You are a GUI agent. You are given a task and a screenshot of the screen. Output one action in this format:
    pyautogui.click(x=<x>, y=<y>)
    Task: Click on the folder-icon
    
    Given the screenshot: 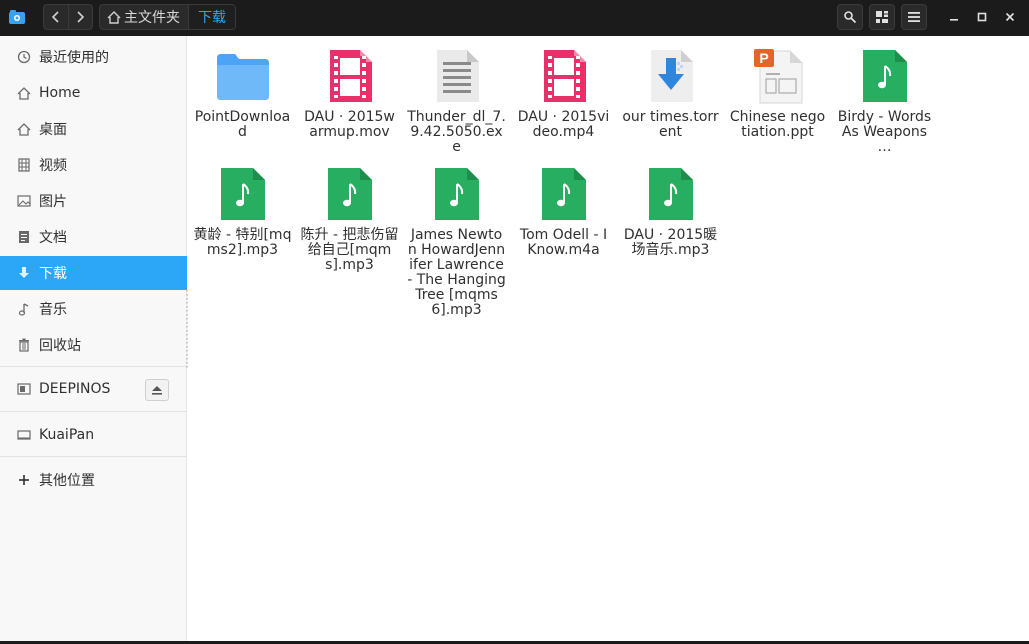 What is the action you would take?
    pyautogui.click(x=243, y=76)
    